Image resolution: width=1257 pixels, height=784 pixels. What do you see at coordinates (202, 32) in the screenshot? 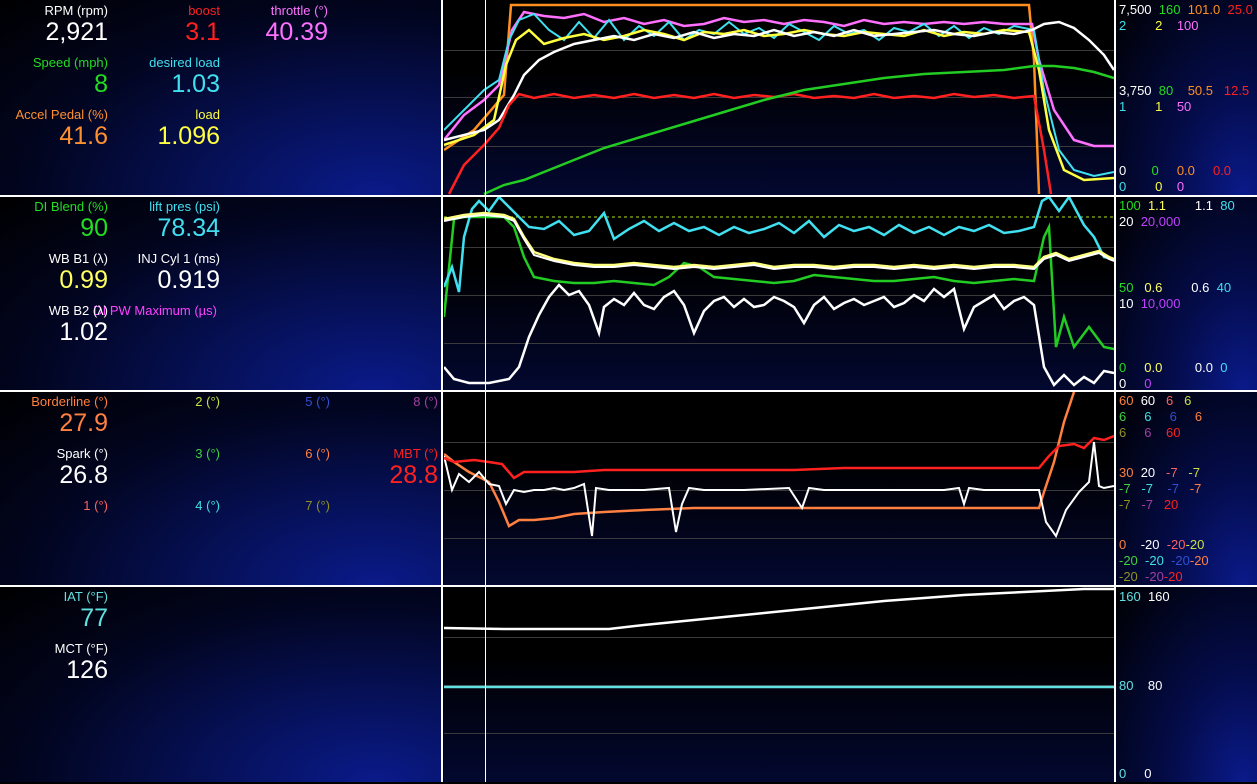
I see `gauge-value: 3.1` at bounding box center [202, 32].